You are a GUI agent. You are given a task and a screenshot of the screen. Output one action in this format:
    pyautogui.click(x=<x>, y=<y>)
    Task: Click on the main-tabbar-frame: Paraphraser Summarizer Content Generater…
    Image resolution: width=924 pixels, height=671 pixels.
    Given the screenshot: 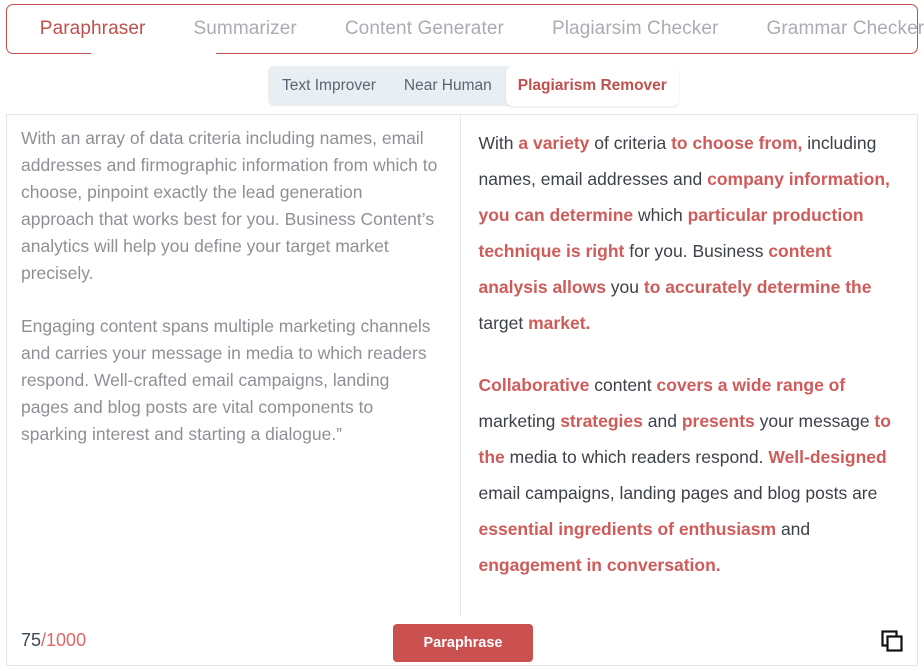 What is the action you would take?
    pyautogui.click(x=465, y=29)
    